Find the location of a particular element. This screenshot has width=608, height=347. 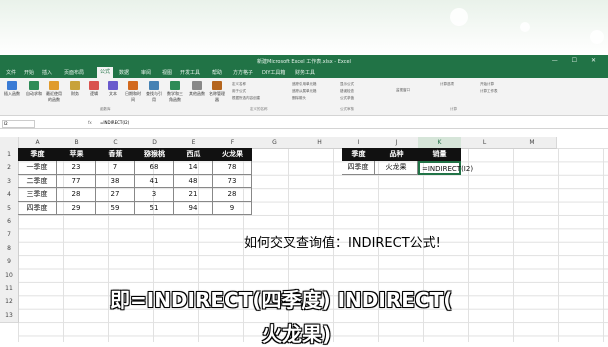

tab-3: 插入 is located at coordinates (47, 72).